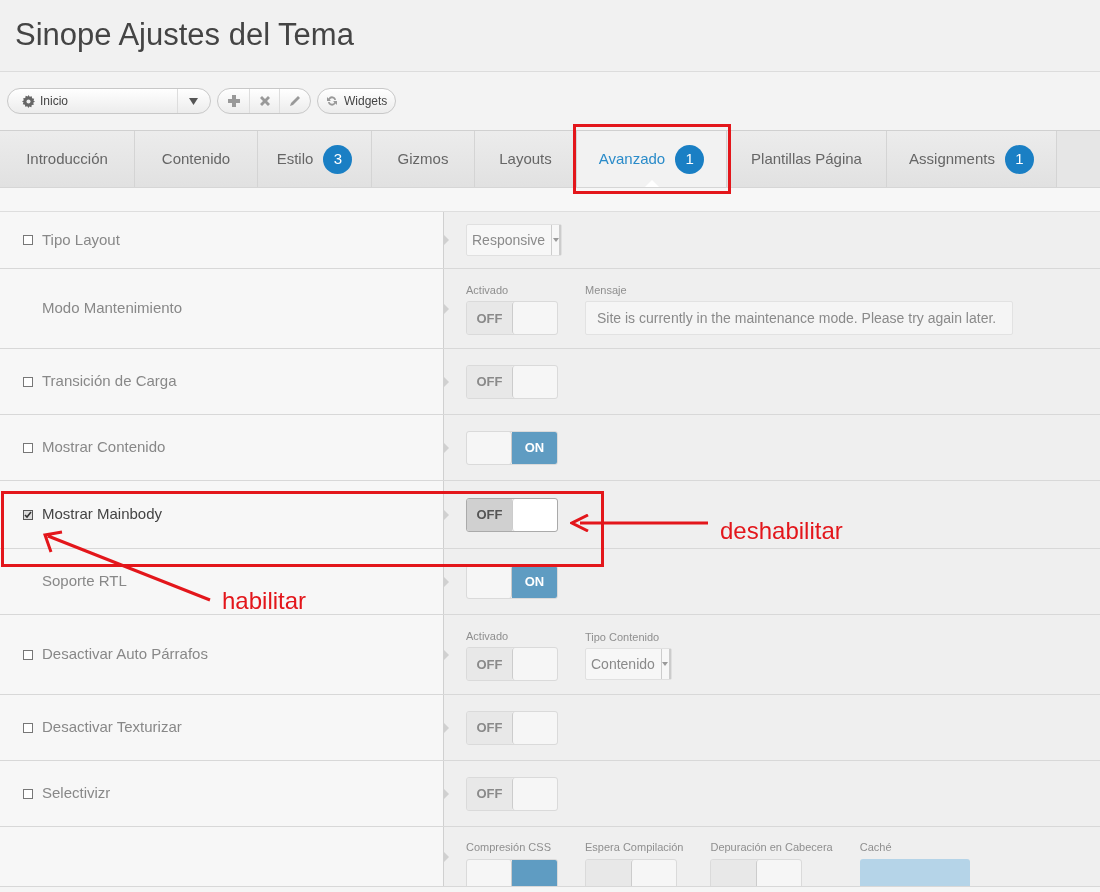 The width and height of the screenshot is (1100, 892). What do you see at coordinates (514, 240) in the screenshot?
I see `dropdown-select: Responsive` at bounding box center [514, 240].